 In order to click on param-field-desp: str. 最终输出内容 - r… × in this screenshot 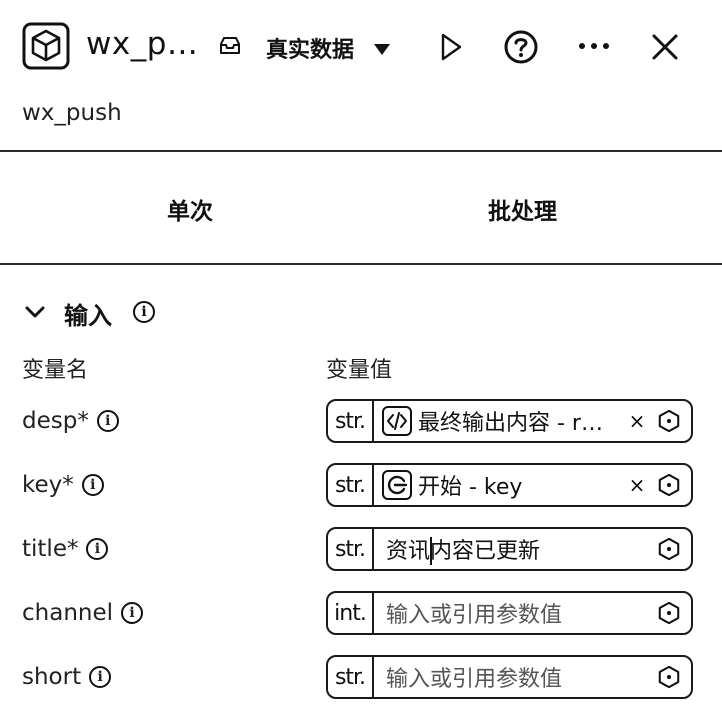, I will do `click(509, 421)`.